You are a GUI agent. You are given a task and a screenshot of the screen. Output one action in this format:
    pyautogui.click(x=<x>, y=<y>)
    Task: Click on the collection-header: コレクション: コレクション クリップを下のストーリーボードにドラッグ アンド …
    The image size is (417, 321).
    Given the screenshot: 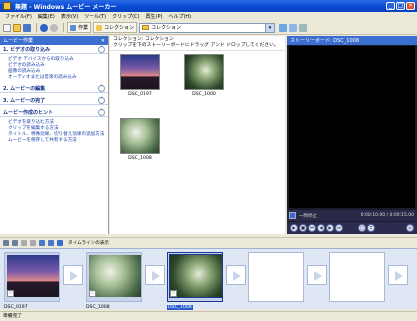 What is the action you would take?
    pyautogui.click(x=197, y=43)
    